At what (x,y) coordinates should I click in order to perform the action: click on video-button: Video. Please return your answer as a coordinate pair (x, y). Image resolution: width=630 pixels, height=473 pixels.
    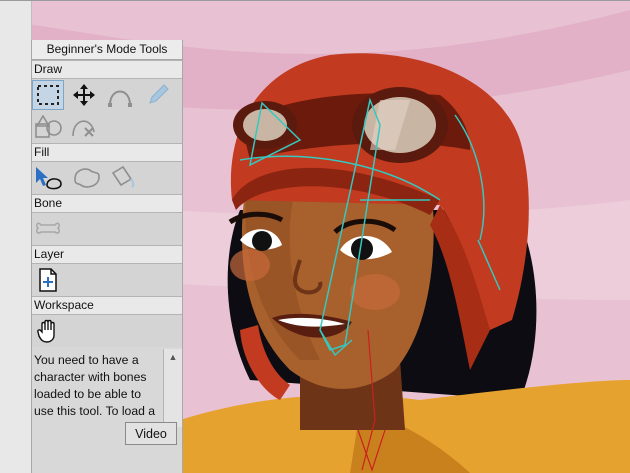
    Looking at the image, I should click on (151, 433).